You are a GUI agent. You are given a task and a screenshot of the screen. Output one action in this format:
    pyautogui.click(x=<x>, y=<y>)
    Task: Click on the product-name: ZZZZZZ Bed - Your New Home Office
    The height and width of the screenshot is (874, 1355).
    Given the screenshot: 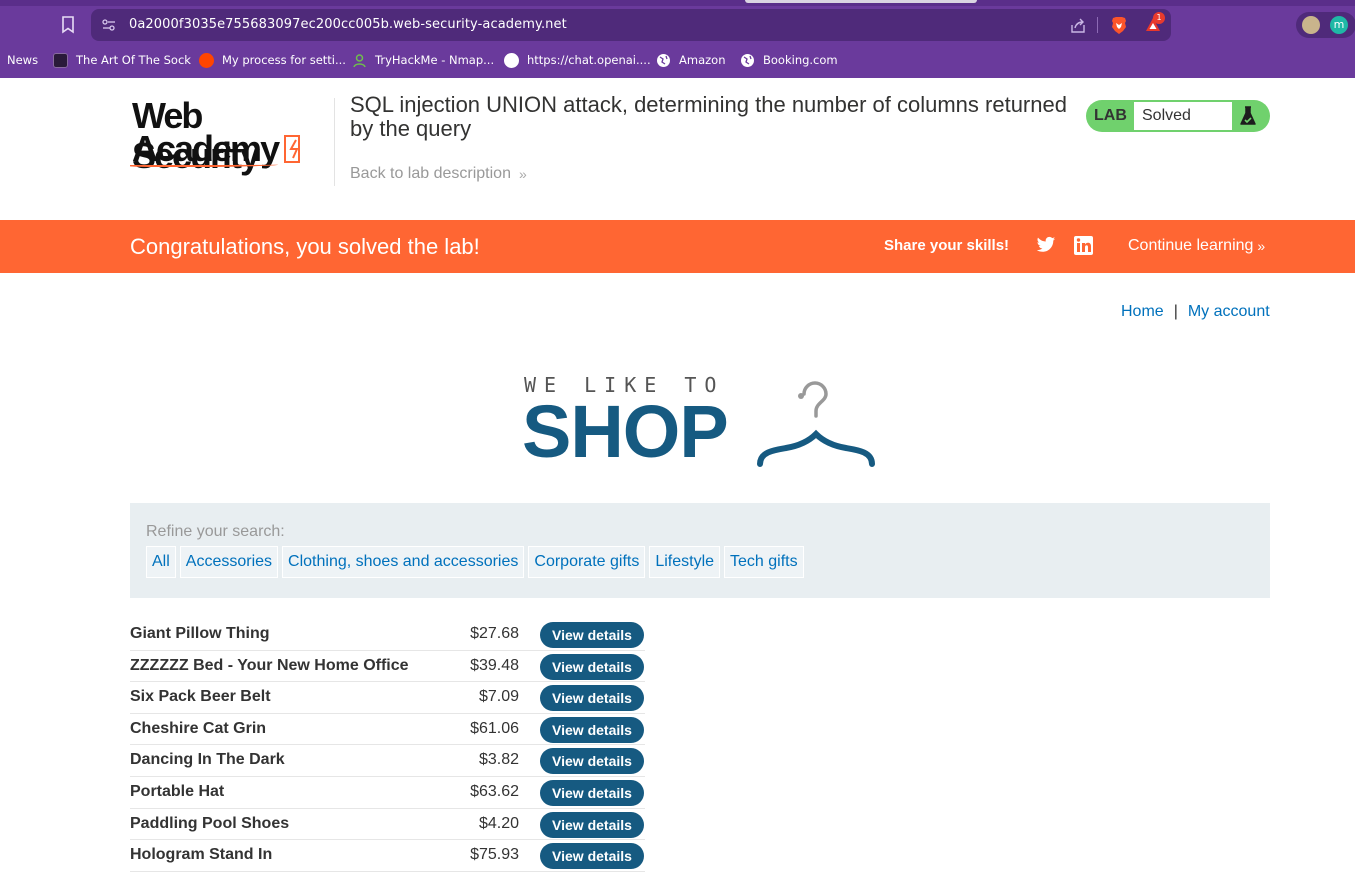 What is the action you would take?
    pyautogui.click(x=269, y=665)
    